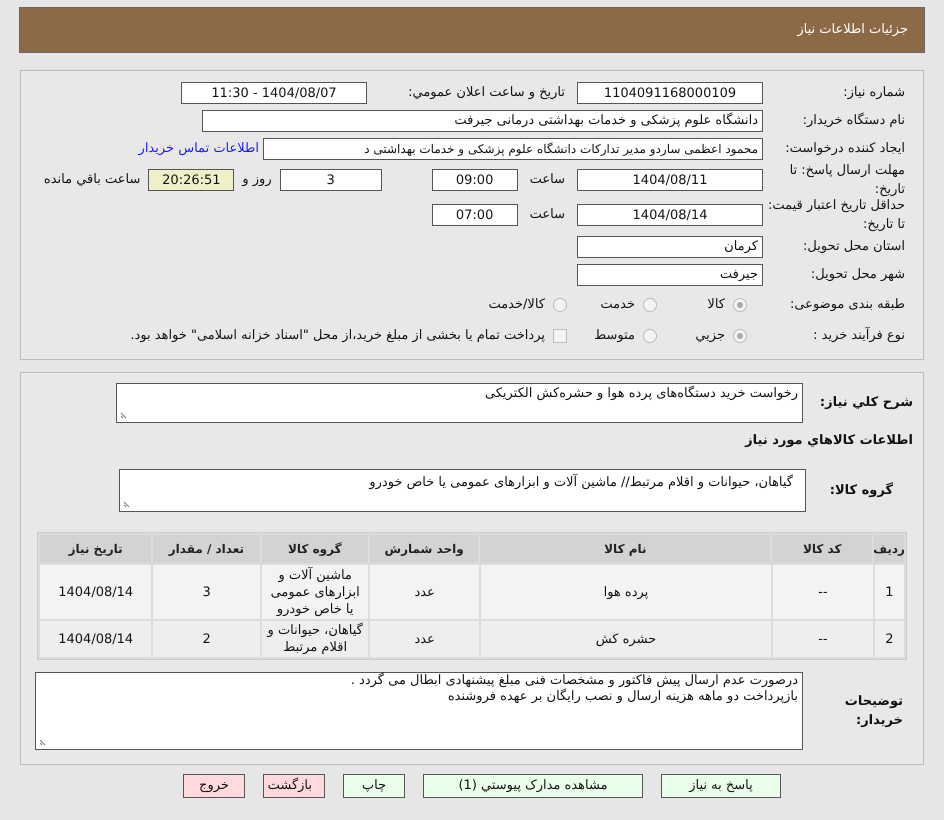 The width and height of the screenshot is (944, 820). Describe the element at coordinates (836, 215) in the screenshot. I see `field-label: حداقل تاریخ اعتبار قیمت: تا تاریخ:` at that location.